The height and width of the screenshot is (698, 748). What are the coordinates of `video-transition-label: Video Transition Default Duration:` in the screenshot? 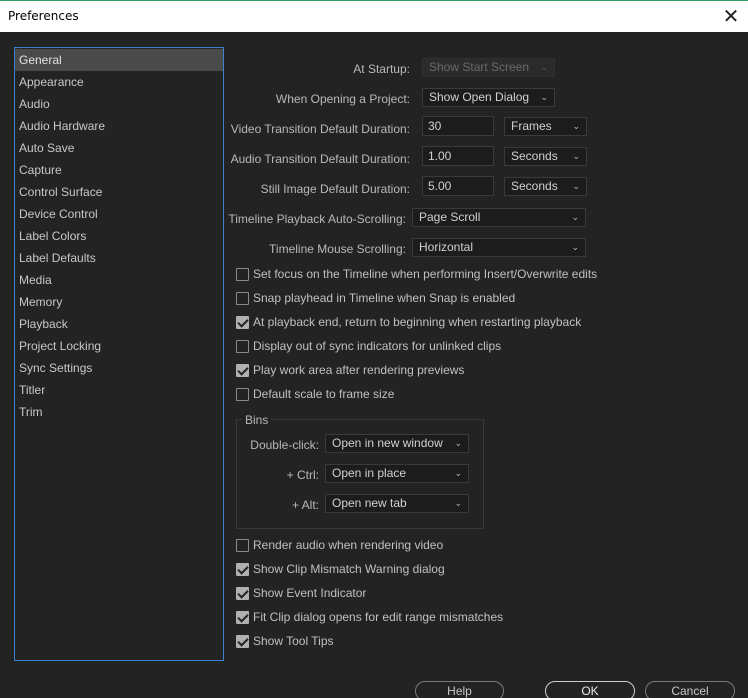 It's located at (320, 129).